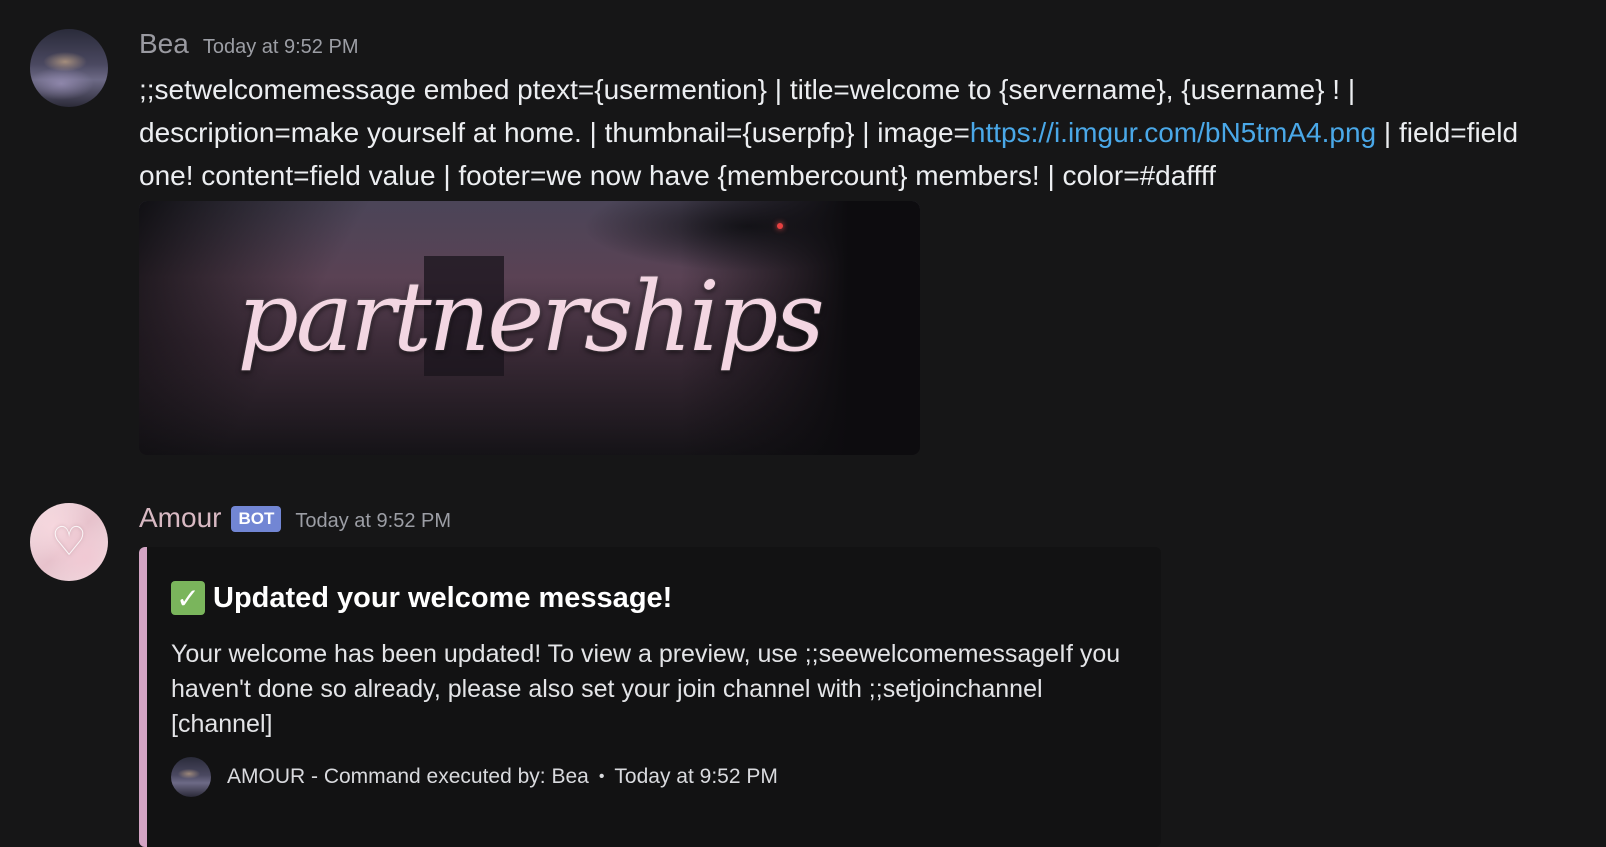  What do you see at coordinates (164, 44) in the screenshot?
I see `username: Bea` at bounding box center [164, 44].